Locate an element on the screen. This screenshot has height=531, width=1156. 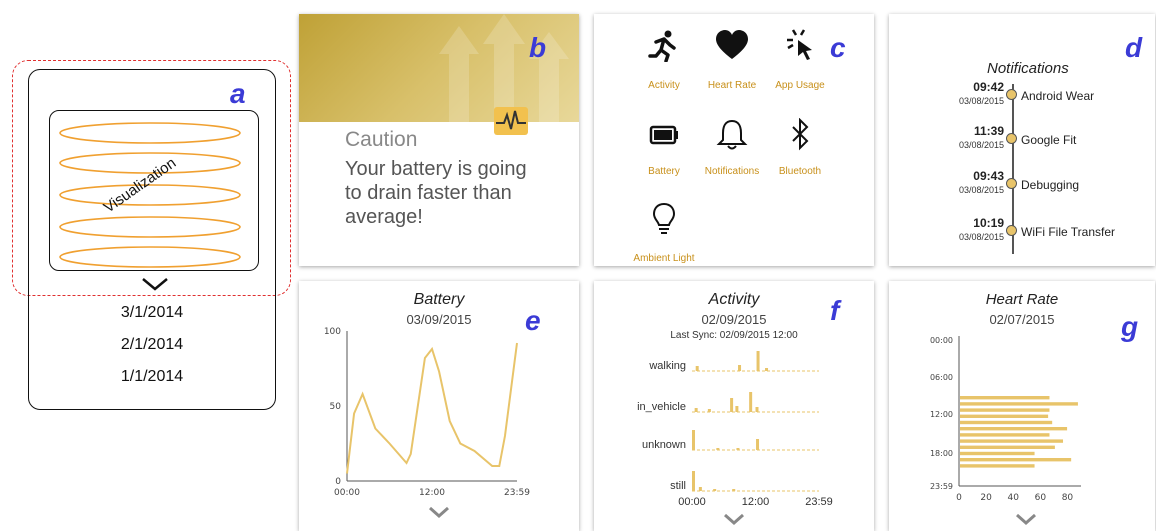
notification-time: 10:19 is located at coordinates (988, 223).